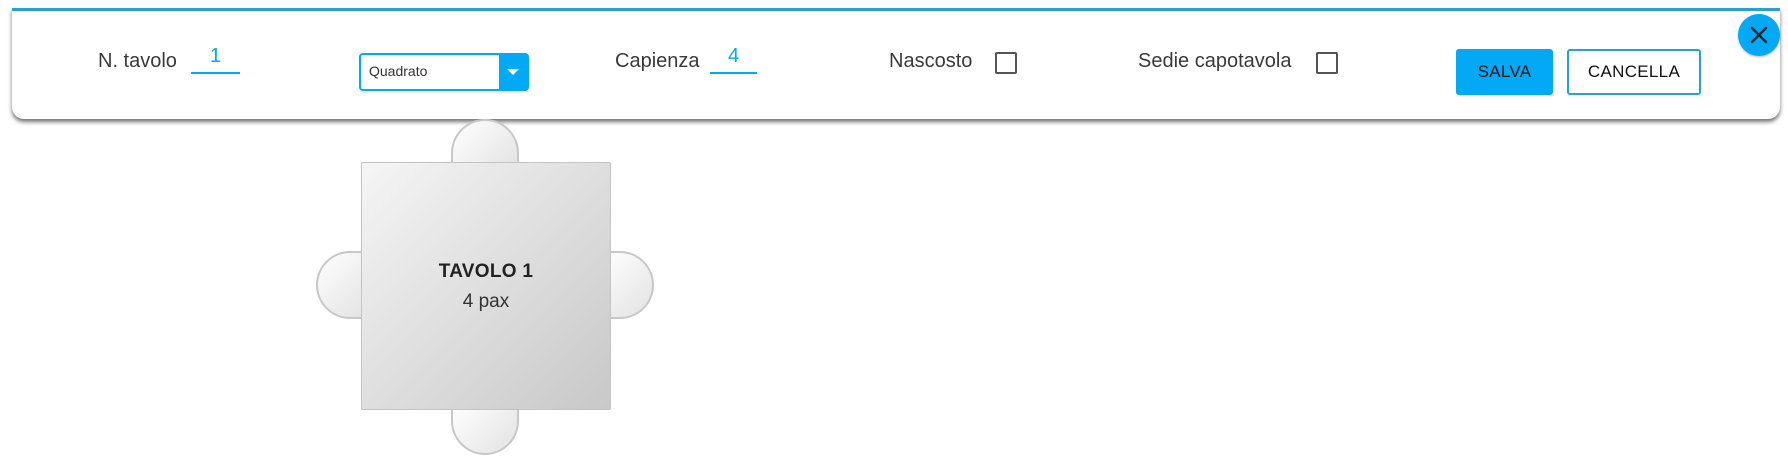 This screenshot has height=462, width=1788. I want to click on hidden-label: Nascosto, so click(931, 61).